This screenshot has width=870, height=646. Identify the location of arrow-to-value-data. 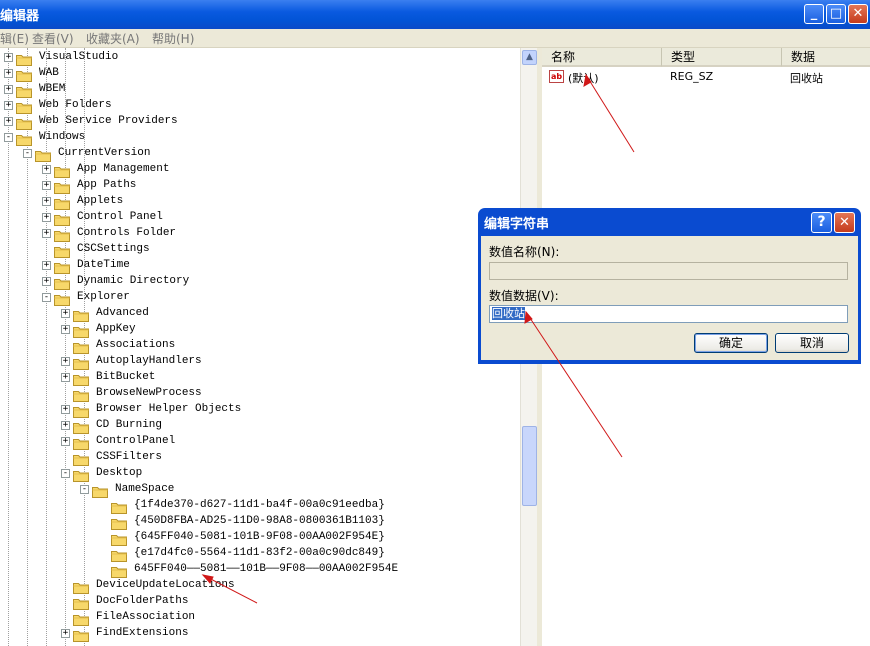
(574, 384).